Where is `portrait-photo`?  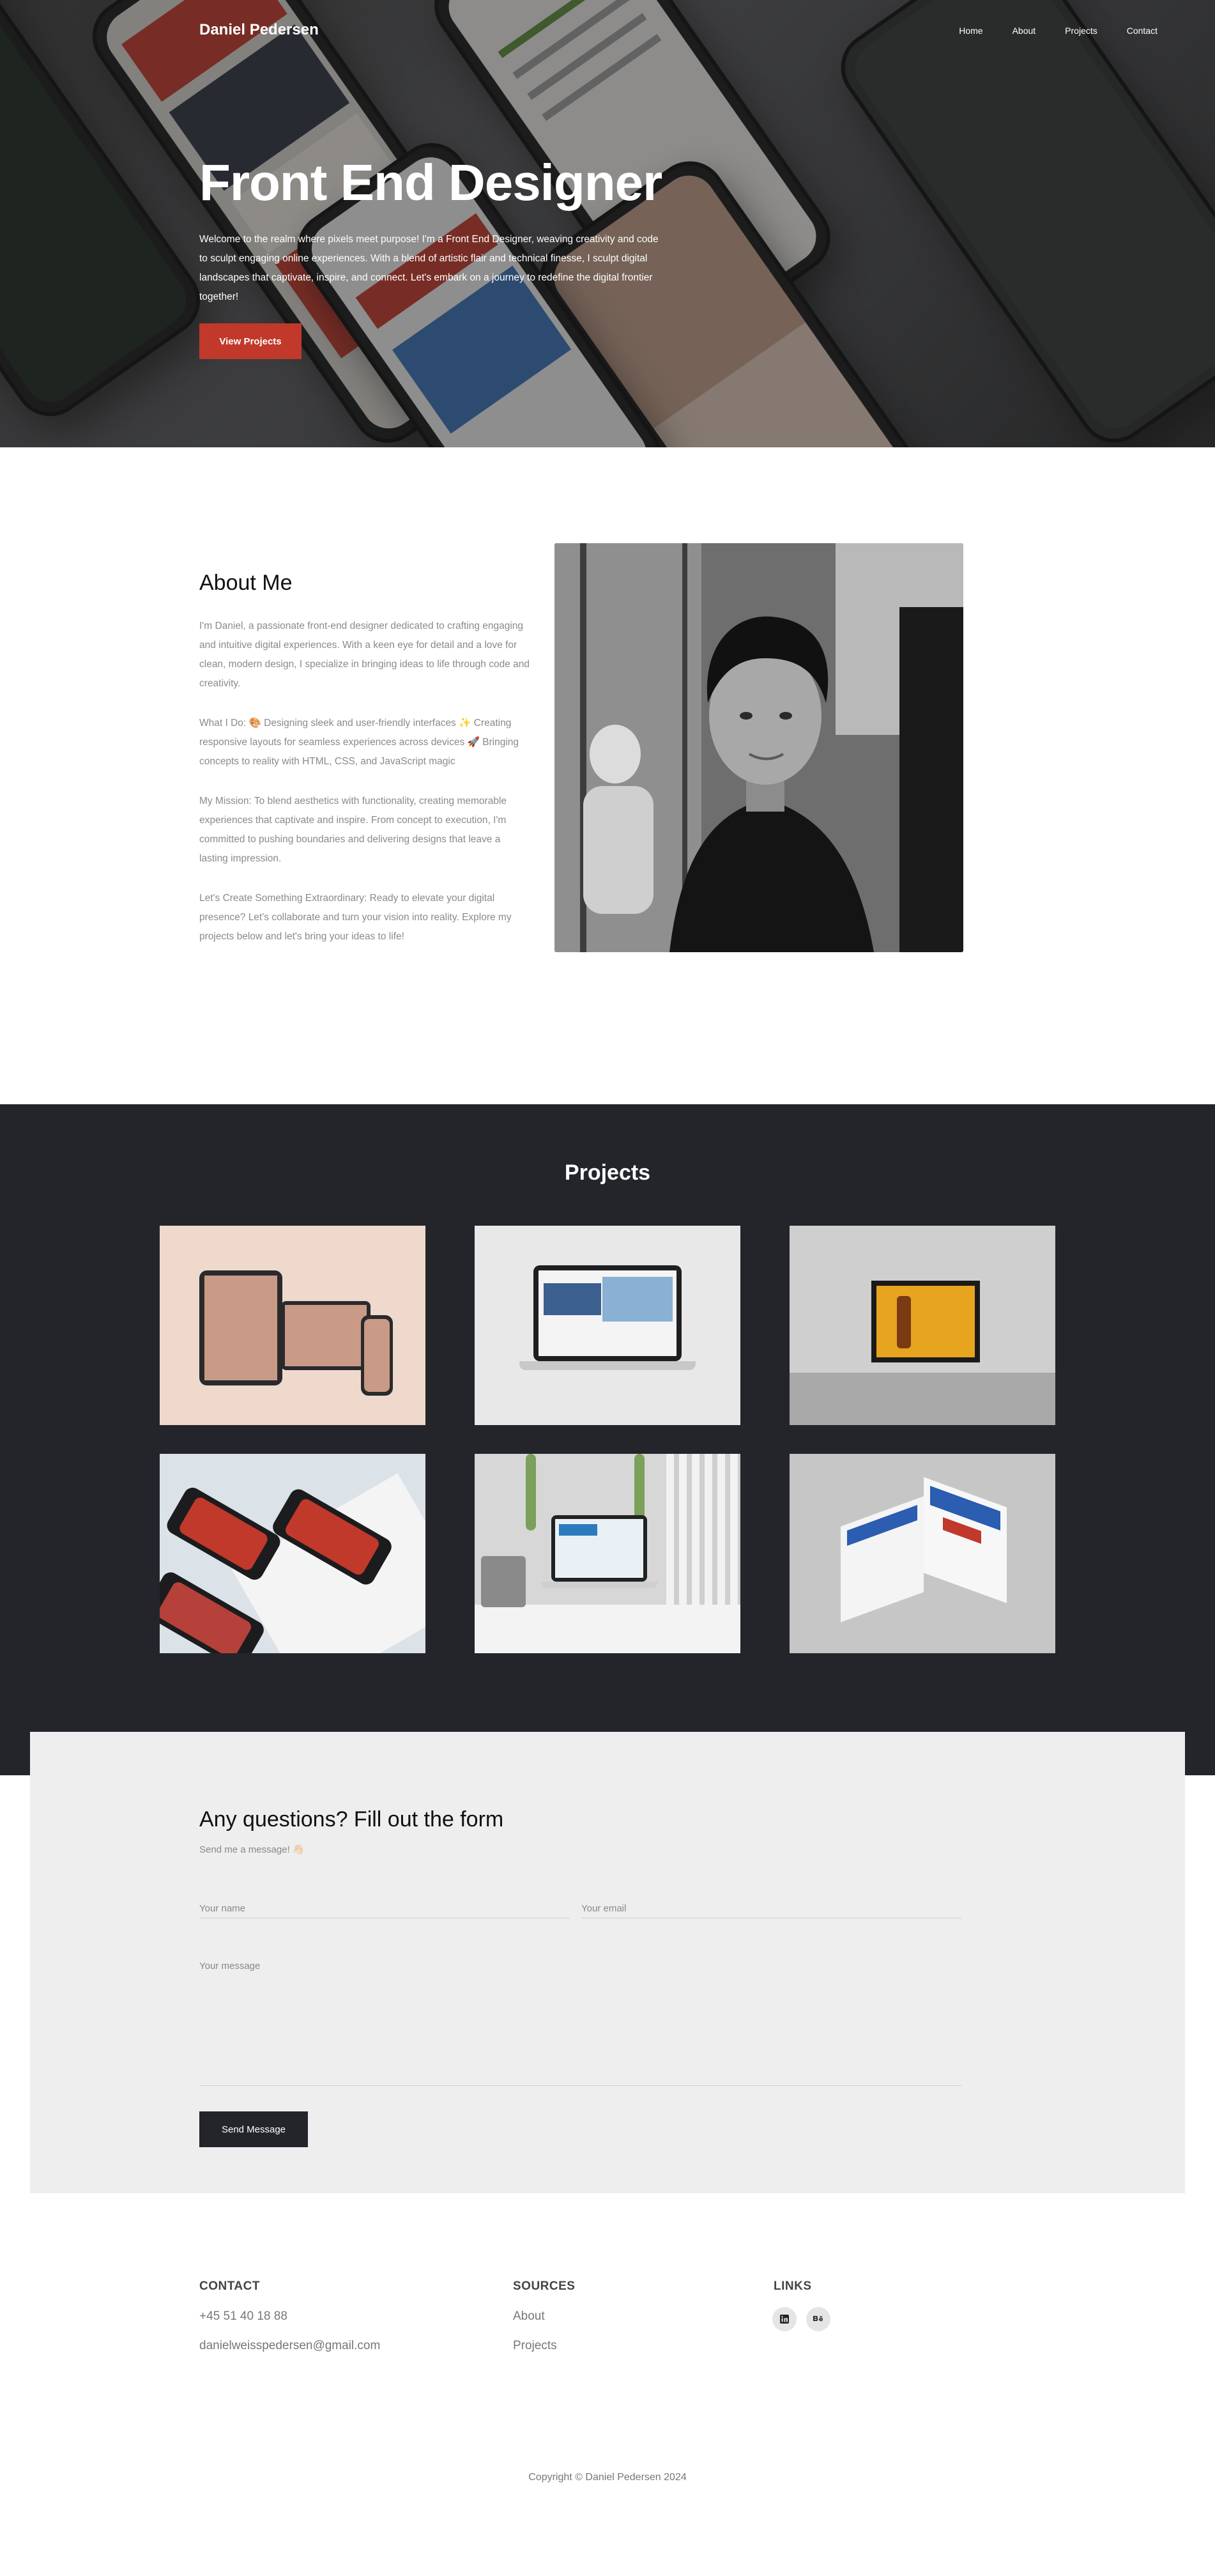 portrait-photo is located at coordinates (758, 747).